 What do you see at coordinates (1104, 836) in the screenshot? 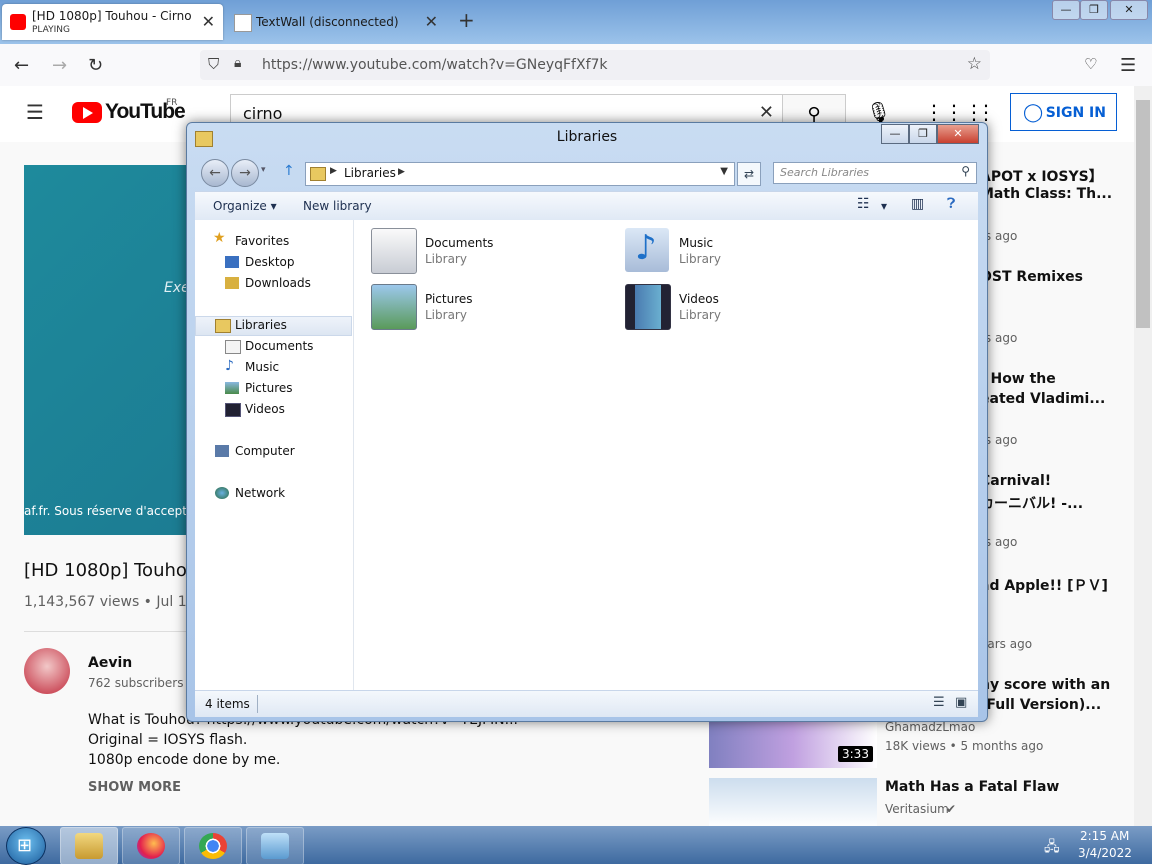
I see `clock-time: 2:15 AM` at bounding box center [1104, 836].